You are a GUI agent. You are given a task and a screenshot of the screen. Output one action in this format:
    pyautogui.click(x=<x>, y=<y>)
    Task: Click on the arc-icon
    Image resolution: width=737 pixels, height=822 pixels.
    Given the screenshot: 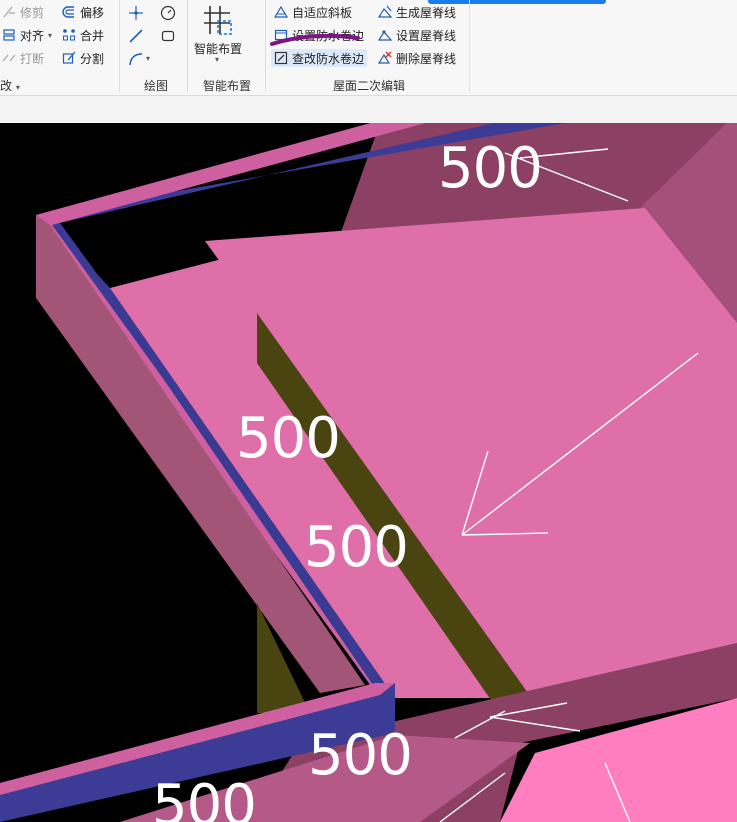 What is the action you would take?
    pyautogui.click(x=135, y=58)
    